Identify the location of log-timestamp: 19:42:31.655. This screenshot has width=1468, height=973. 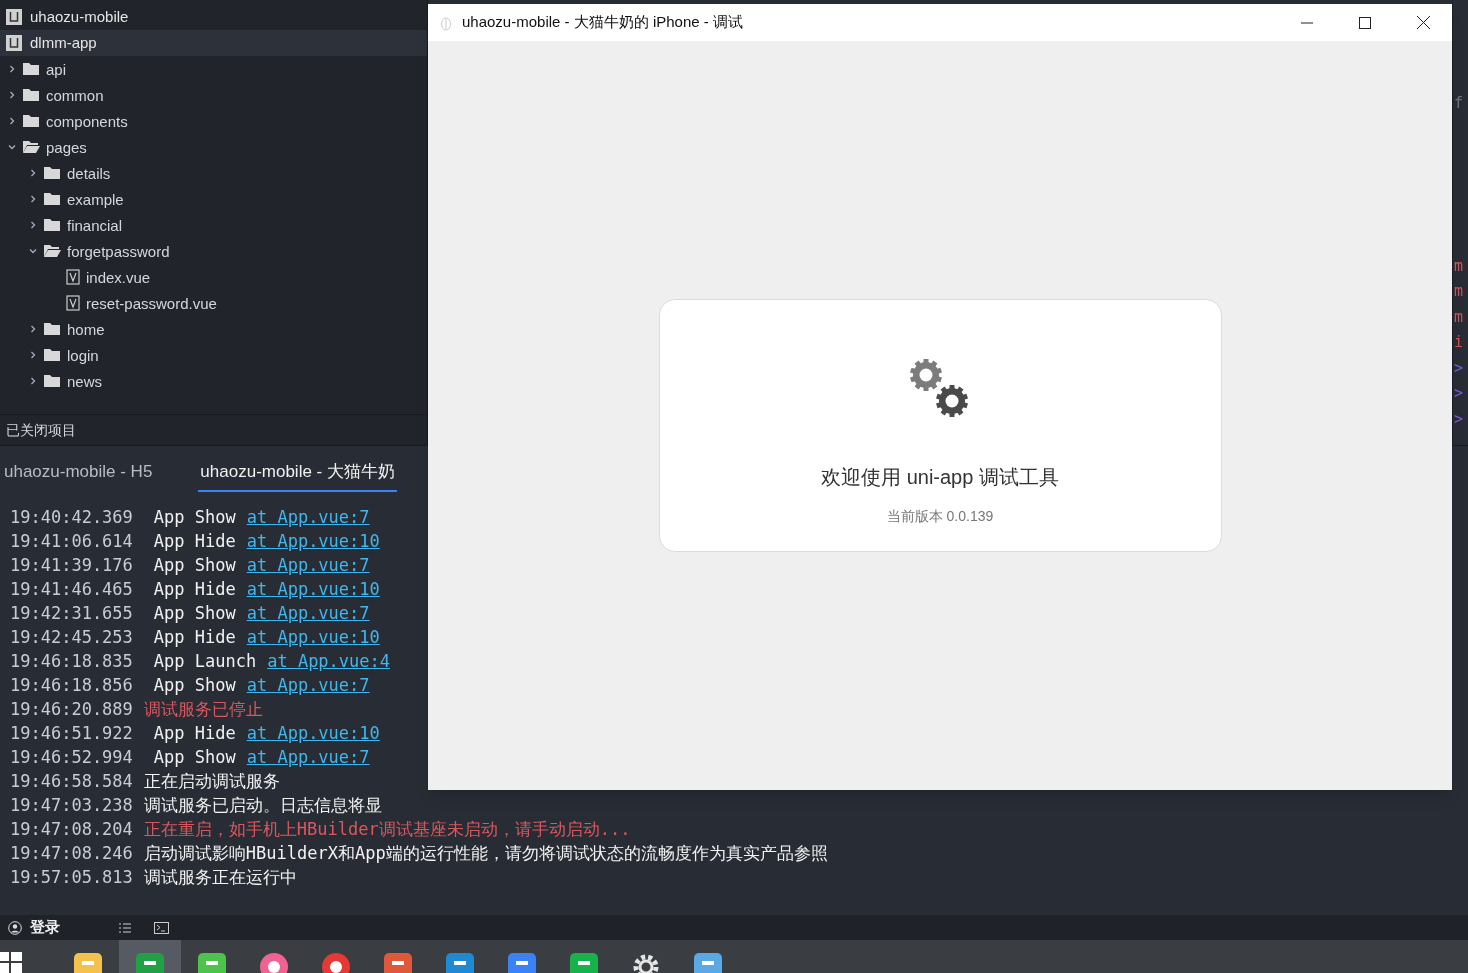
(71, 614).